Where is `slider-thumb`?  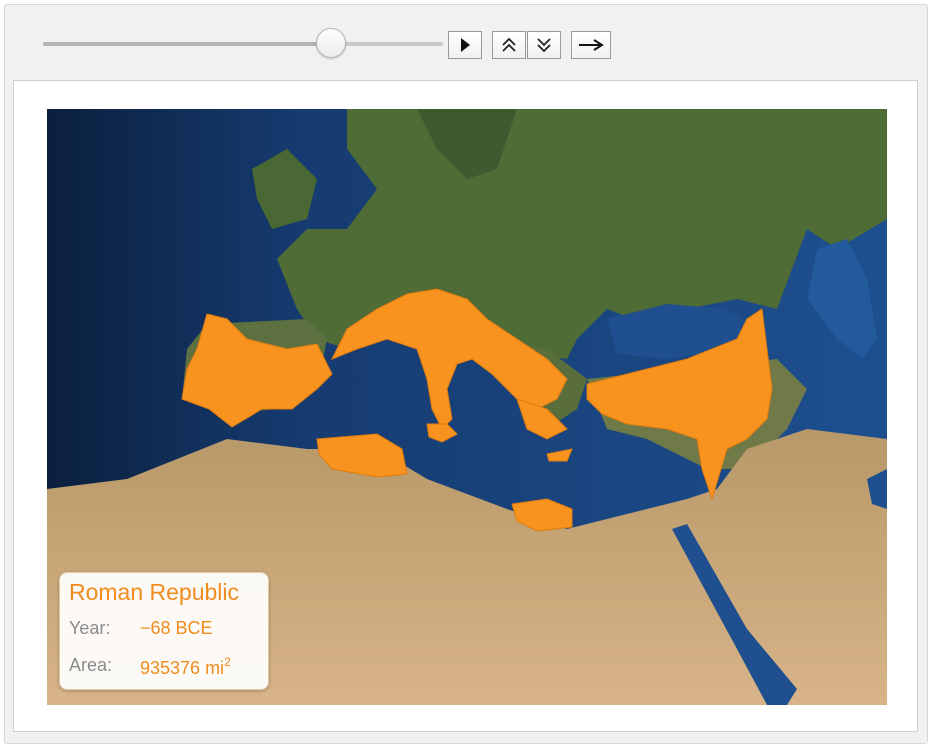
slider-thumb is located at coordinates (331, 43).